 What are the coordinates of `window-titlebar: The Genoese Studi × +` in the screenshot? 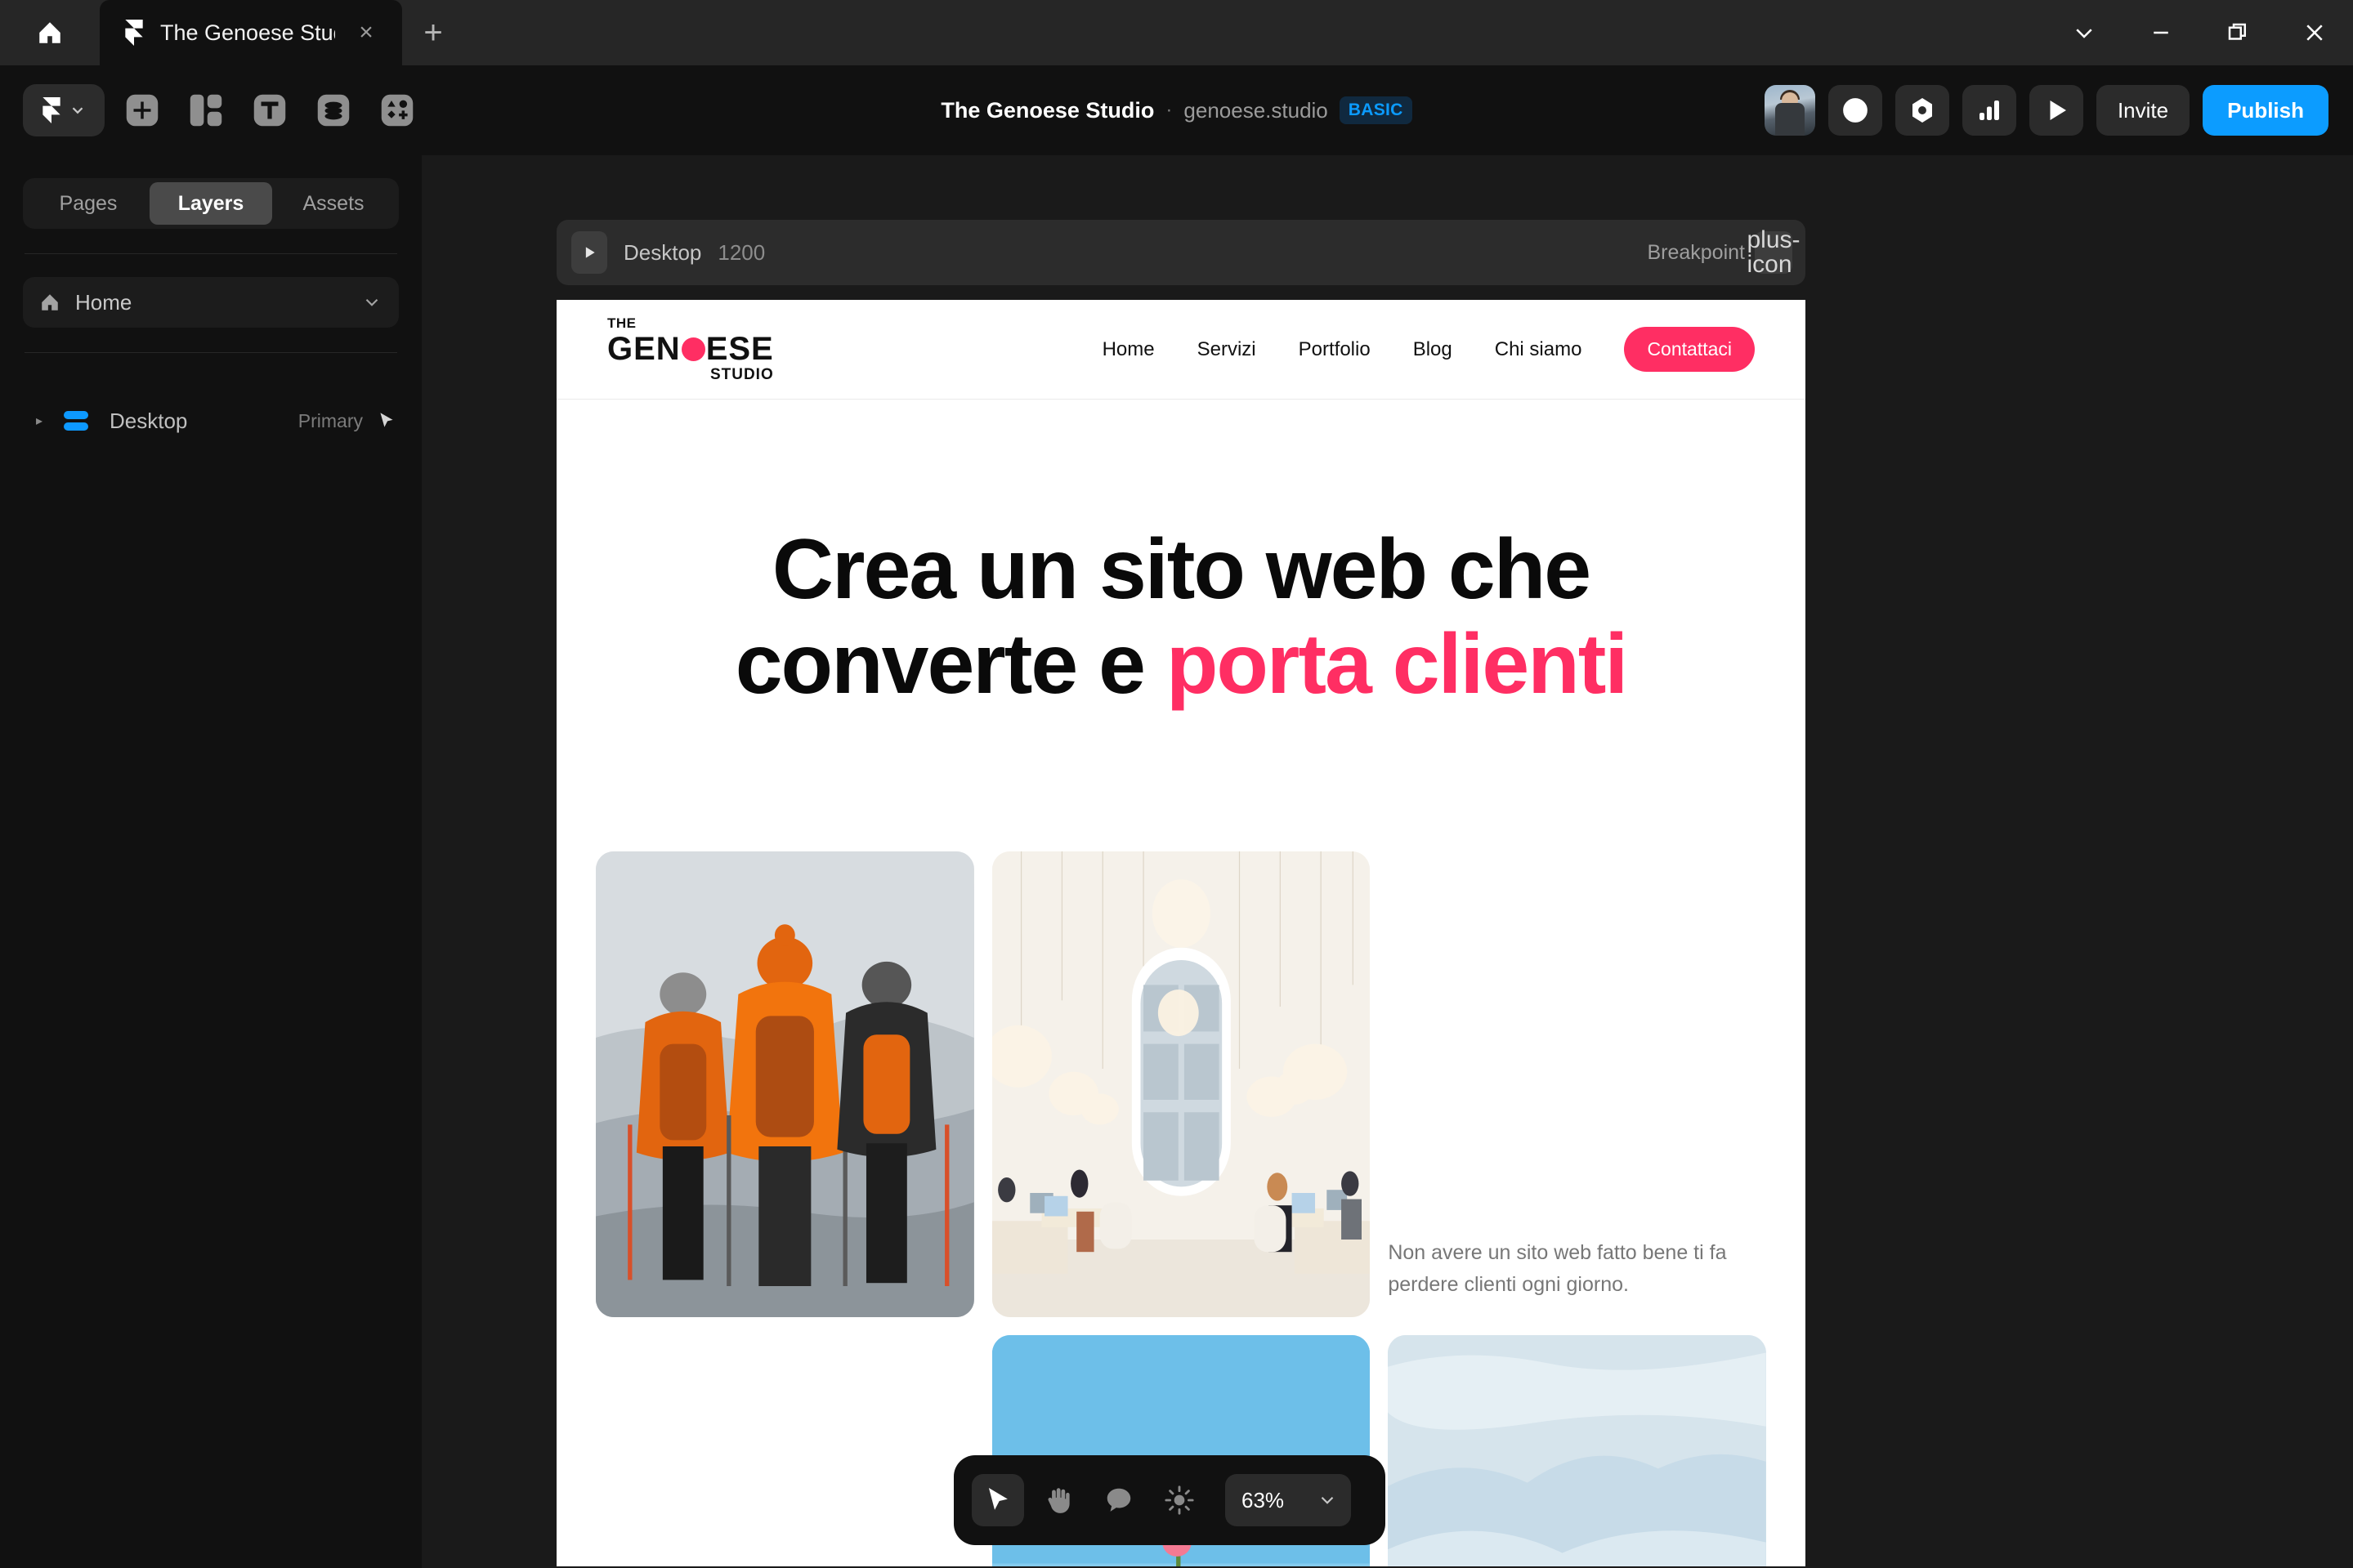 It's located at (1176, 32).